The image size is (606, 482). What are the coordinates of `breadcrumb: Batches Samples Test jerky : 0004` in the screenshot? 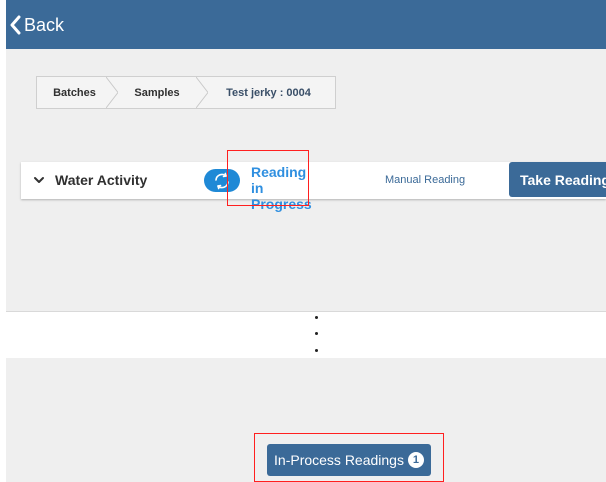 It's located at (186, 92).